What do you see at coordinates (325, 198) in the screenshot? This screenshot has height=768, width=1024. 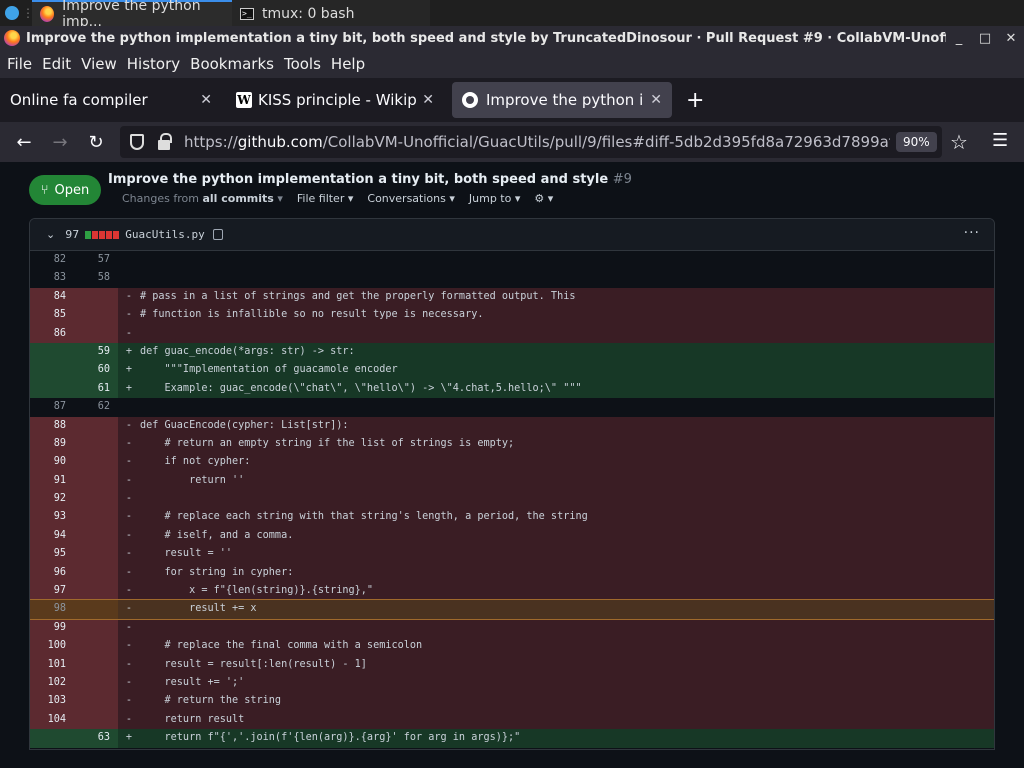 I see `file-filter-dropdown: File filter ▾` at bounding box center [325, 198].